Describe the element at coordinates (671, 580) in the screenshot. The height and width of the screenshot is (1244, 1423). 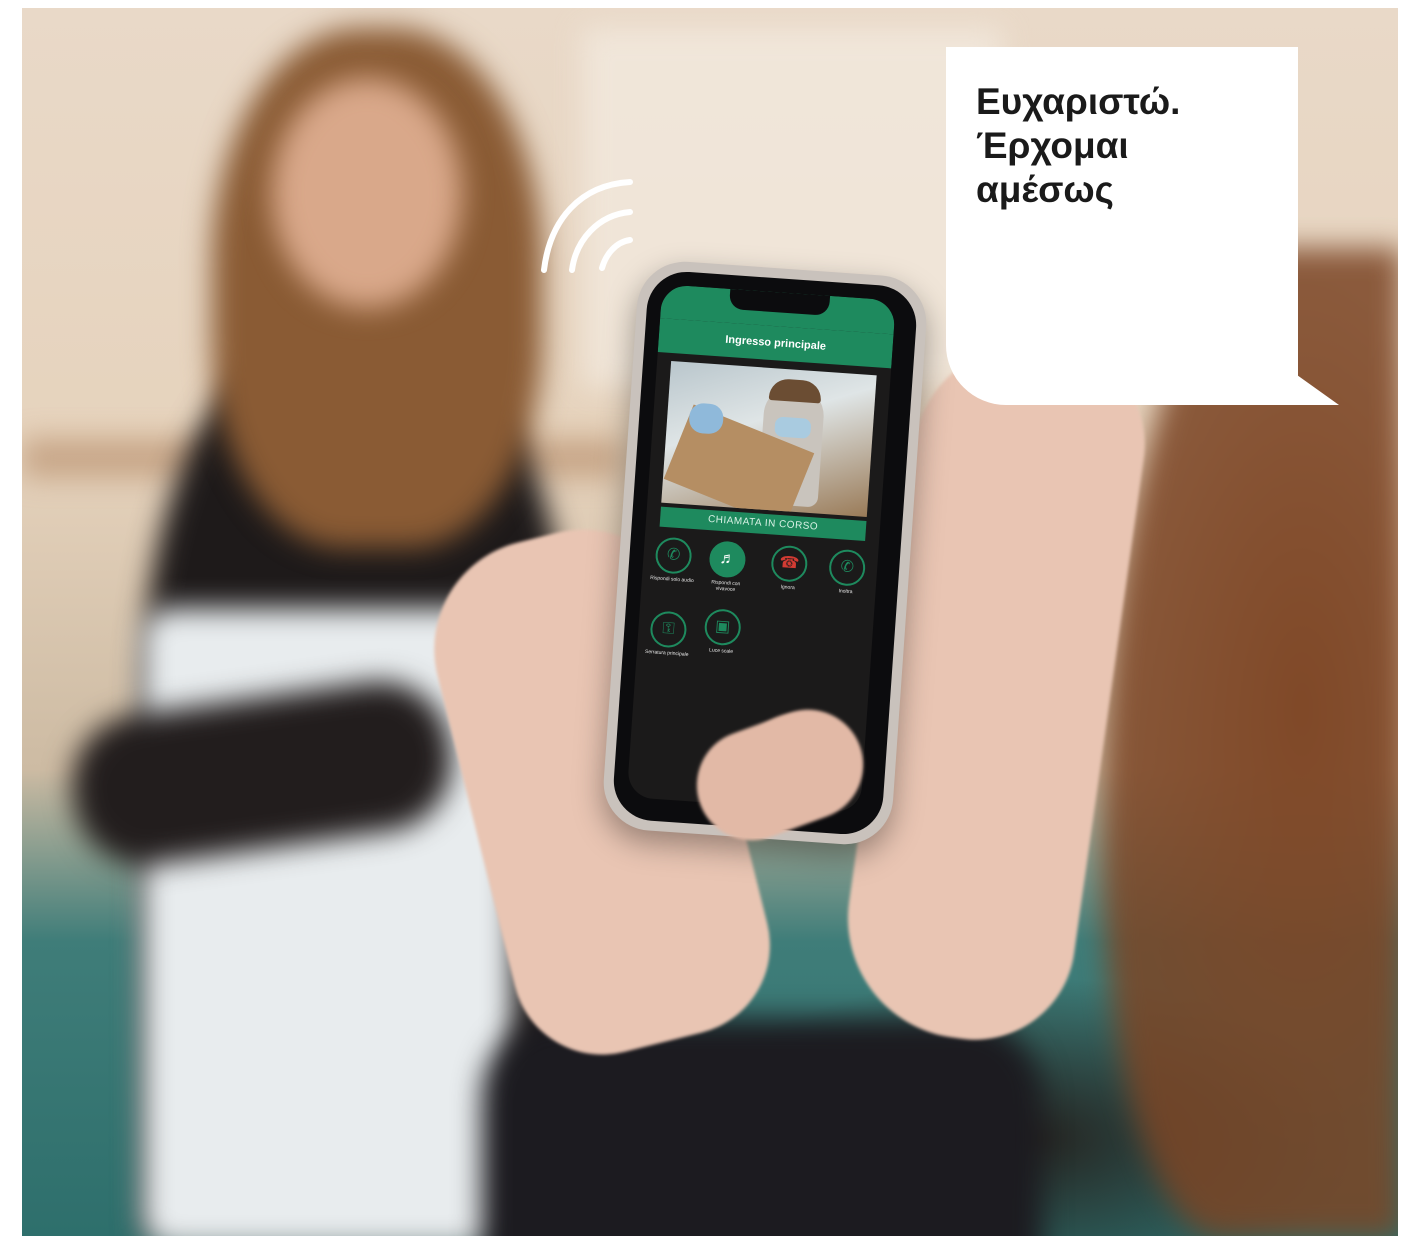
I see `answer-audio-label: Rispondi solo audio` at that location.